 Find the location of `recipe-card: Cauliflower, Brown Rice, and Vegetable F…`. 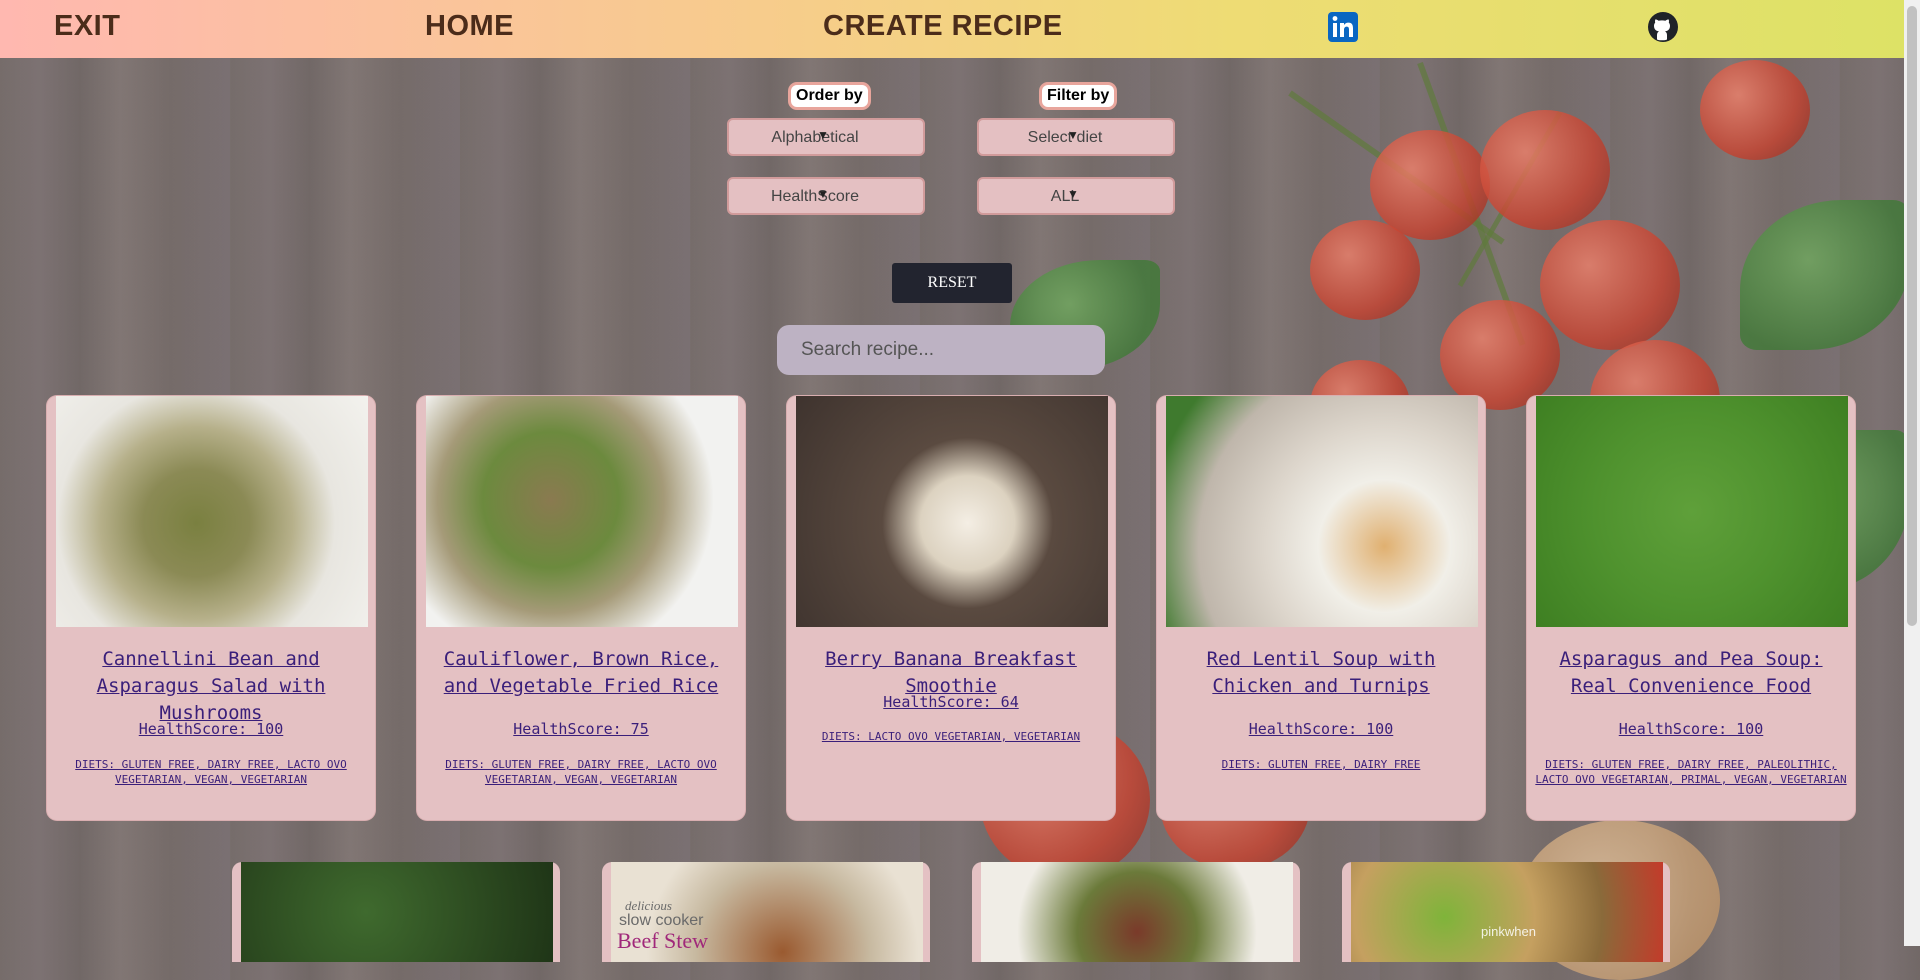

recipe-card: Cauliflower, Brown Rice, and Vegetable F… is located at coordinates (581, 608).